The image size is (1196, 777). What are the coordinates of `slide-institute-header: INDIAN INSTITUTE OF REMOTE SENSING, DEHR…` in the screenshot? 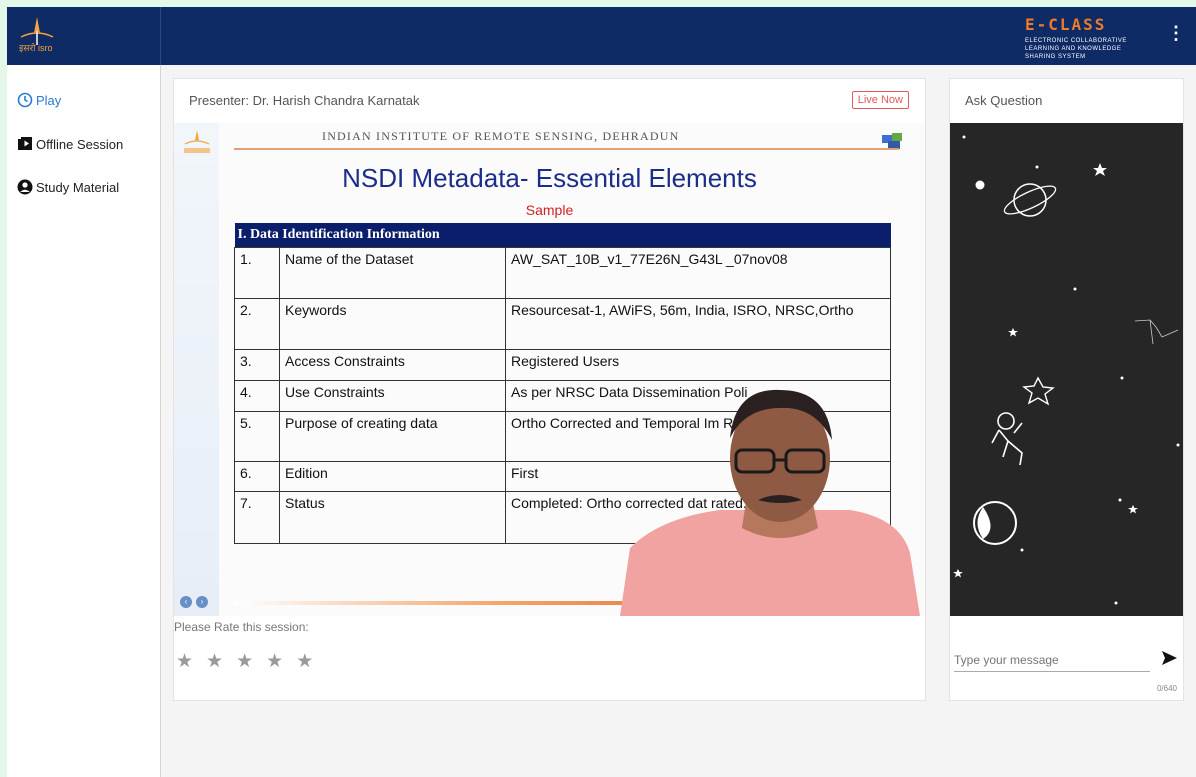 It's located at (501, 136).